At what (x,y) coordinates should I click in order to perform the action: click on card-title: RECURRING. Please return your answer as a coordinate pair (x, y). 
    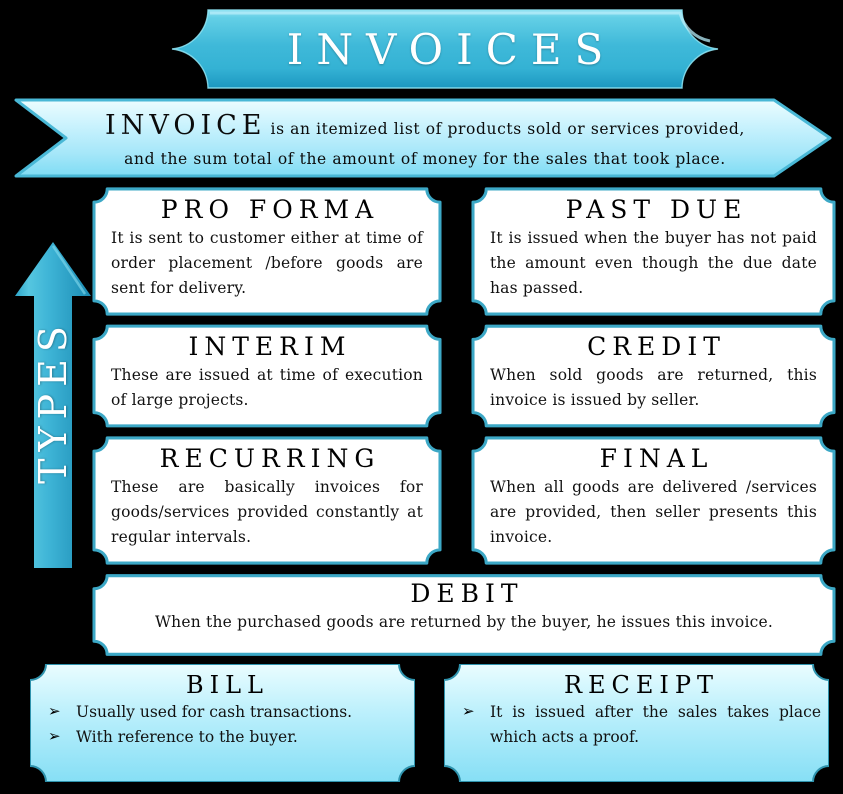
    Looking at the image, I should click on (270, 458).